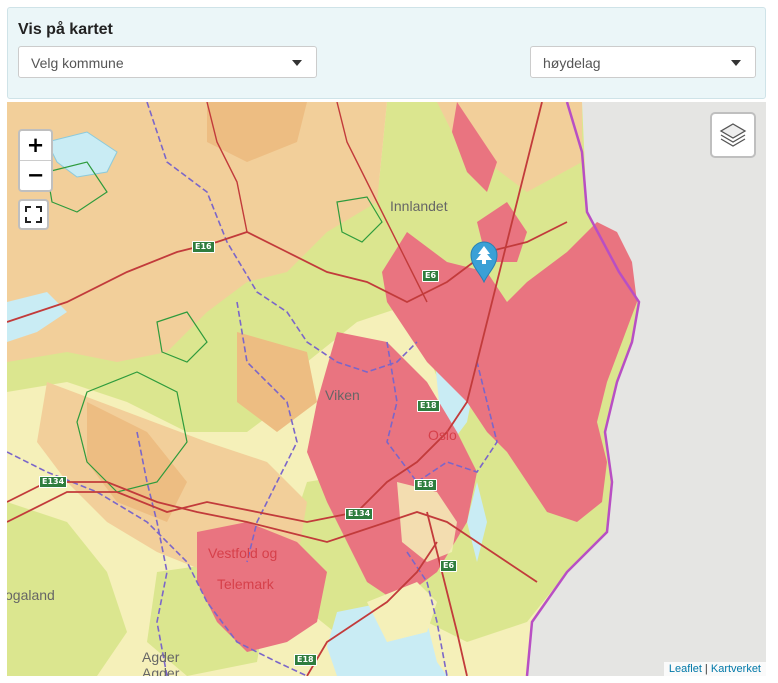 This screenshot has height=683, width=778. What do you see at coordinates (572, 63) in the screenshot?
I see `layer-select-value: høydelag` at bounding box center [572, 63].